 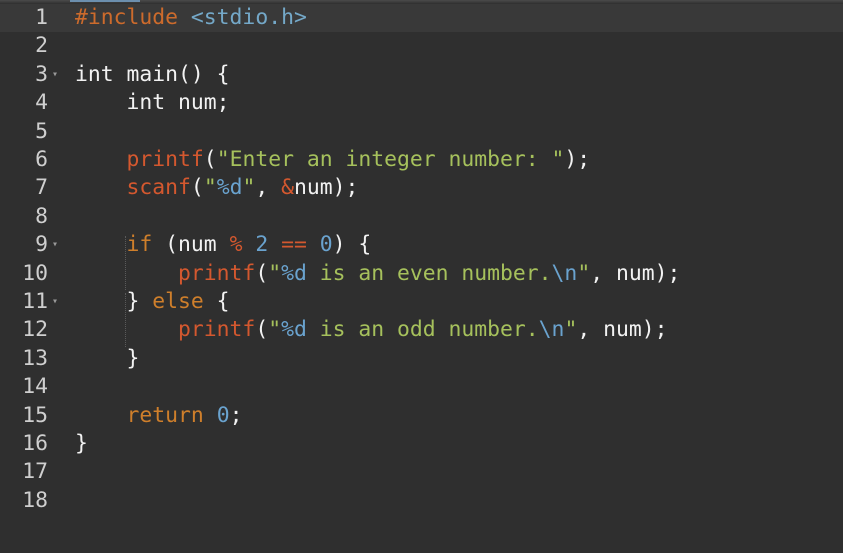 What do you see at coordinates (390, 159) in the screenshot?
I see `code-token: "Enter an integer number: "` at bounding box center [390, 159].